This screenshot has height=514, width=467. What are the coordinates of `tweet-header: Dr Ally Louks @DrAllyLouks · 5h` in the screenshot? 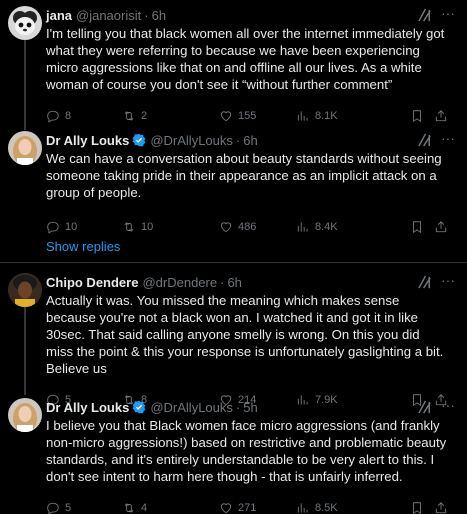 It's located at (249, 407).